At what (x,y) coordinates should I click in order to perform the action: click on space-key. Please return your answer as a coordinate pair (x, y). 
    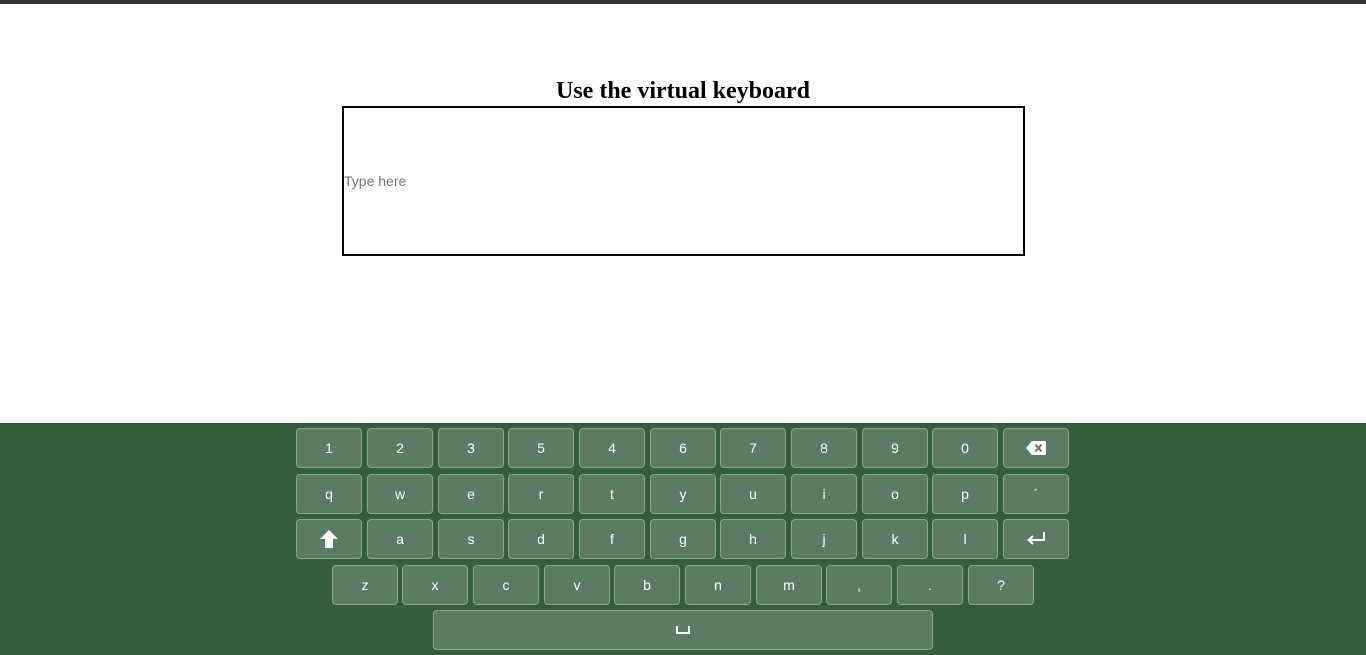
    Looking at the image, I should click on (683, 630).